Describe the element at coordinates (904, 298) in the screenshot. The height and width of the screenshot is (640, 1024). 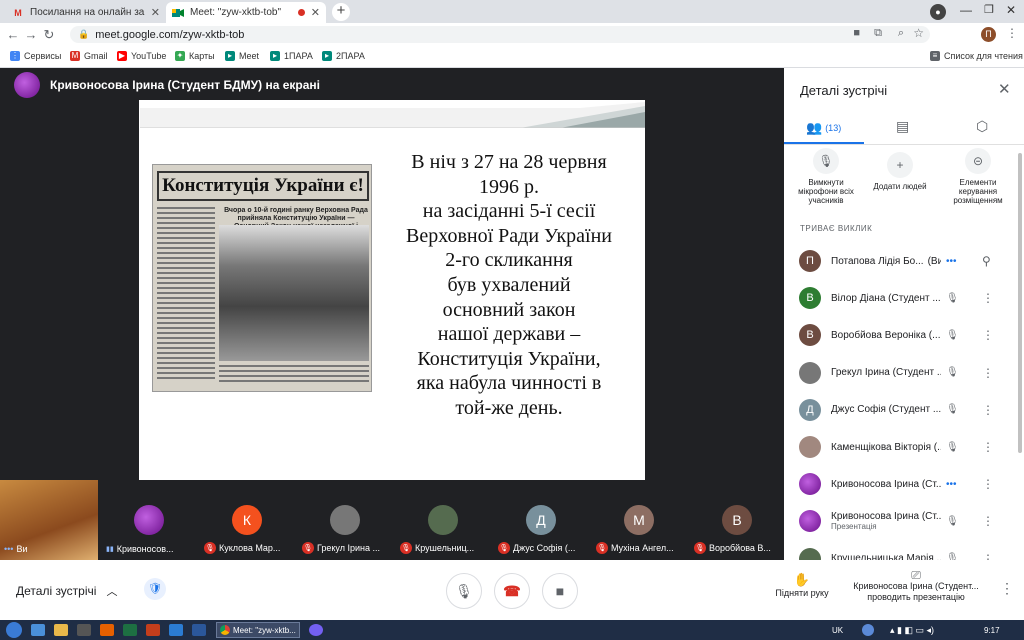
I see `participant-row: В Вілор Діана (Студент ... 🎙 ⋮` at that location.